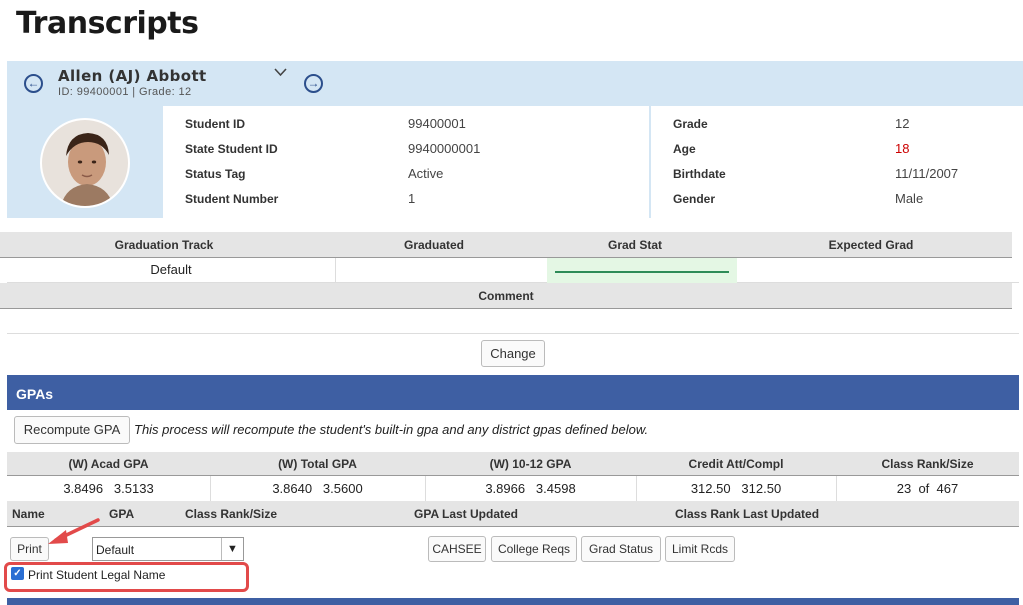 This screenshot has height=605, width=1023. Describe the element at coordinates (232, 549) in the screenshot. I see `dropdown-arrow-icon: ▼` at that location.